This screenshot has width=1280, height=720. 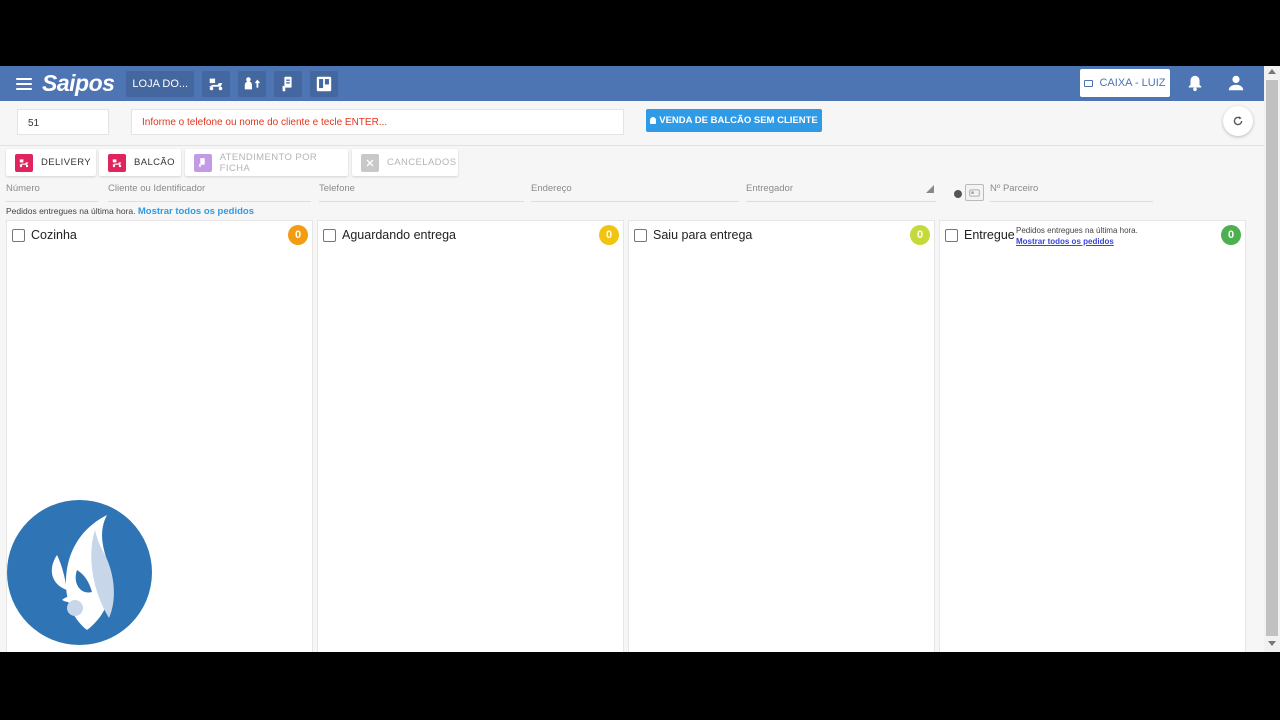 I want to click on column-header: Saiu para entrega 0, so click(x=781, y=235).